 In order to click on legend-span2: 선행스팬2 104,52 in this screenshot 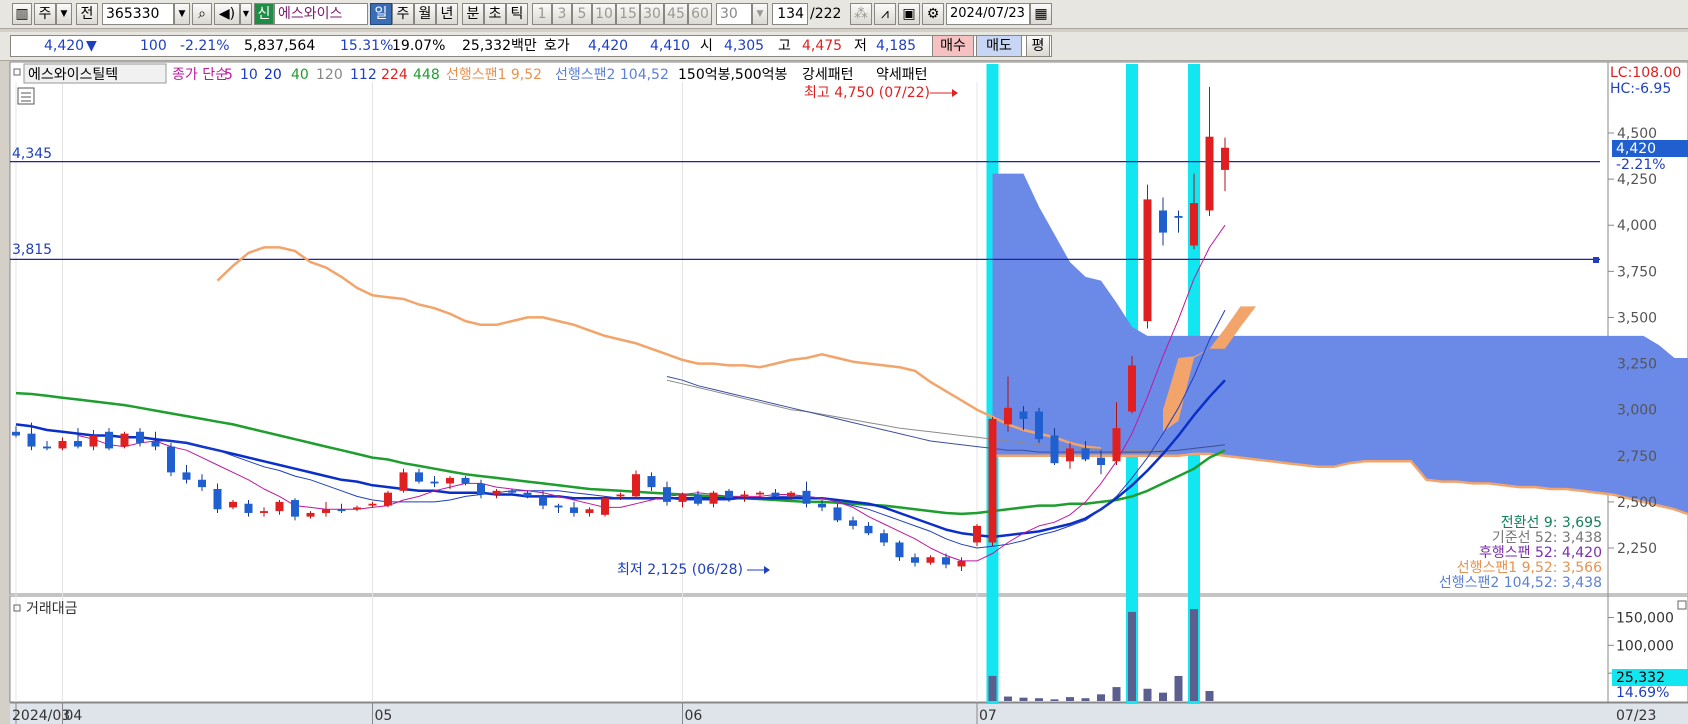, I will do `click(612, 75)`.